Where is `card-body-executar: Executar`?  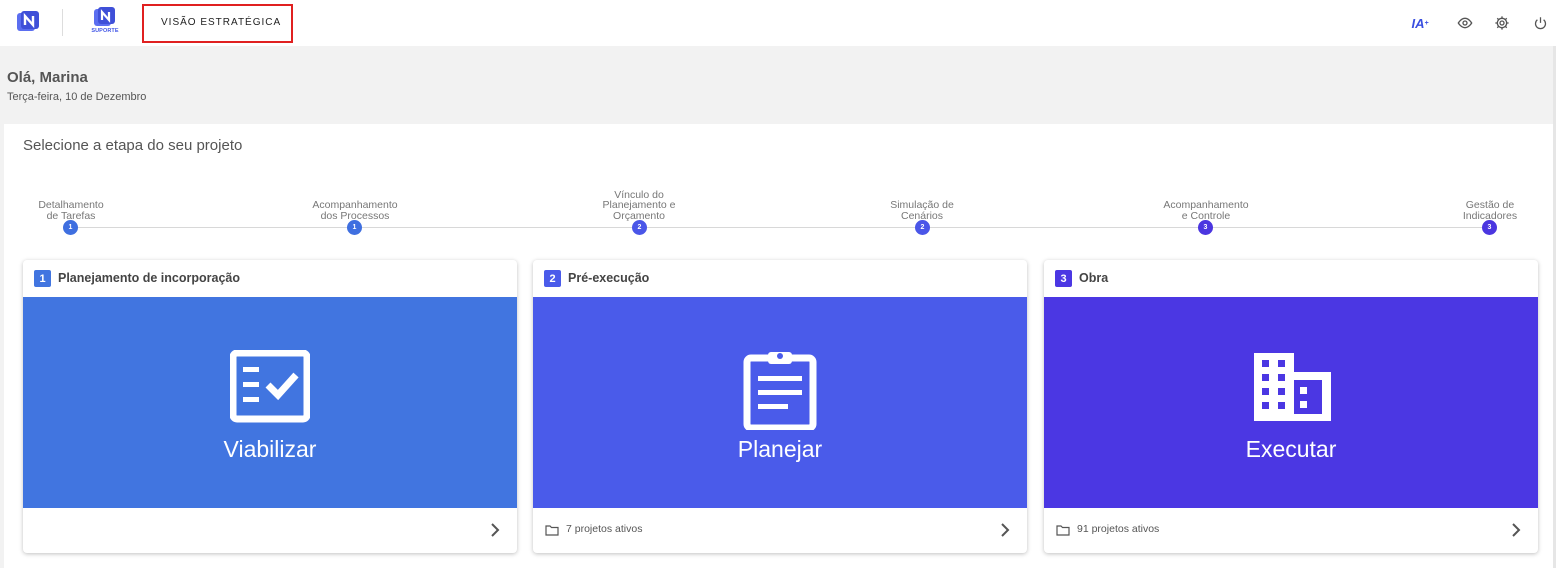
card-body-executar: Executar is located at coordinates (1291, 402).